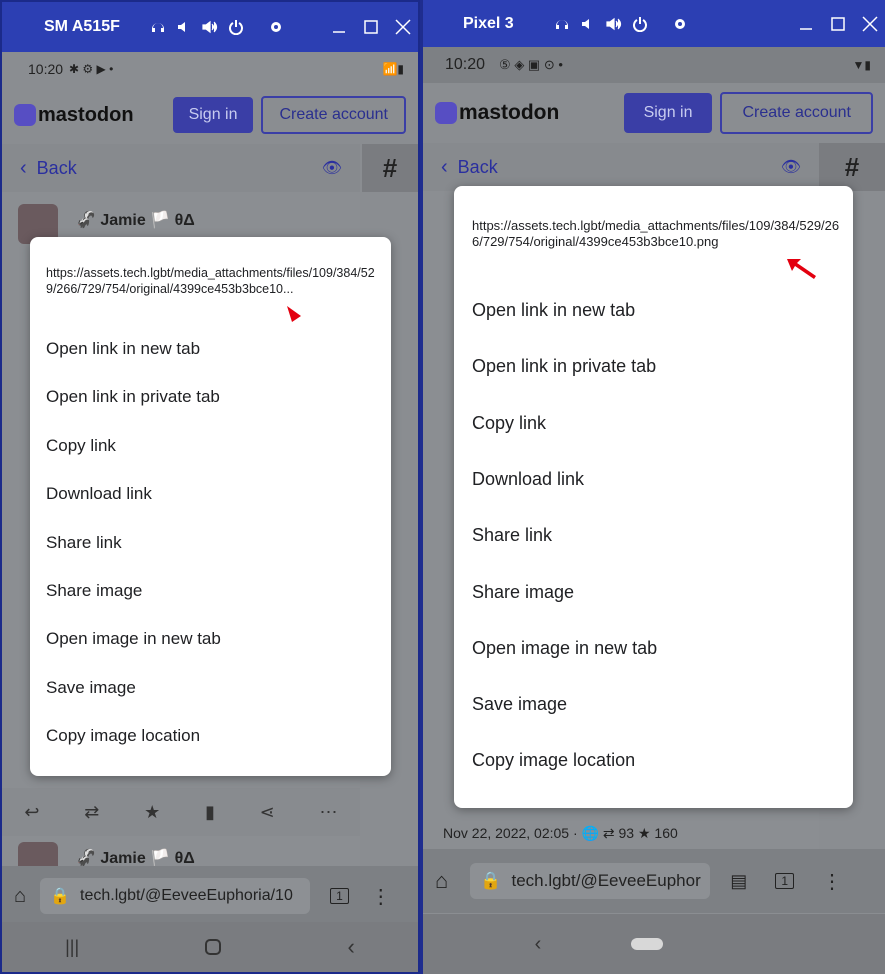 The image size is (885, 974). Describe the element at coordinates (666, 833) in the screenshot. I see `fav-count: 160` at that location.